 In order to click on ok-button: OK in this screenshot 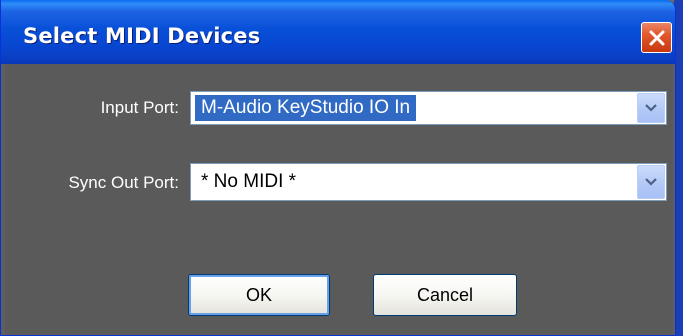, I will do `click(259, 295)`.